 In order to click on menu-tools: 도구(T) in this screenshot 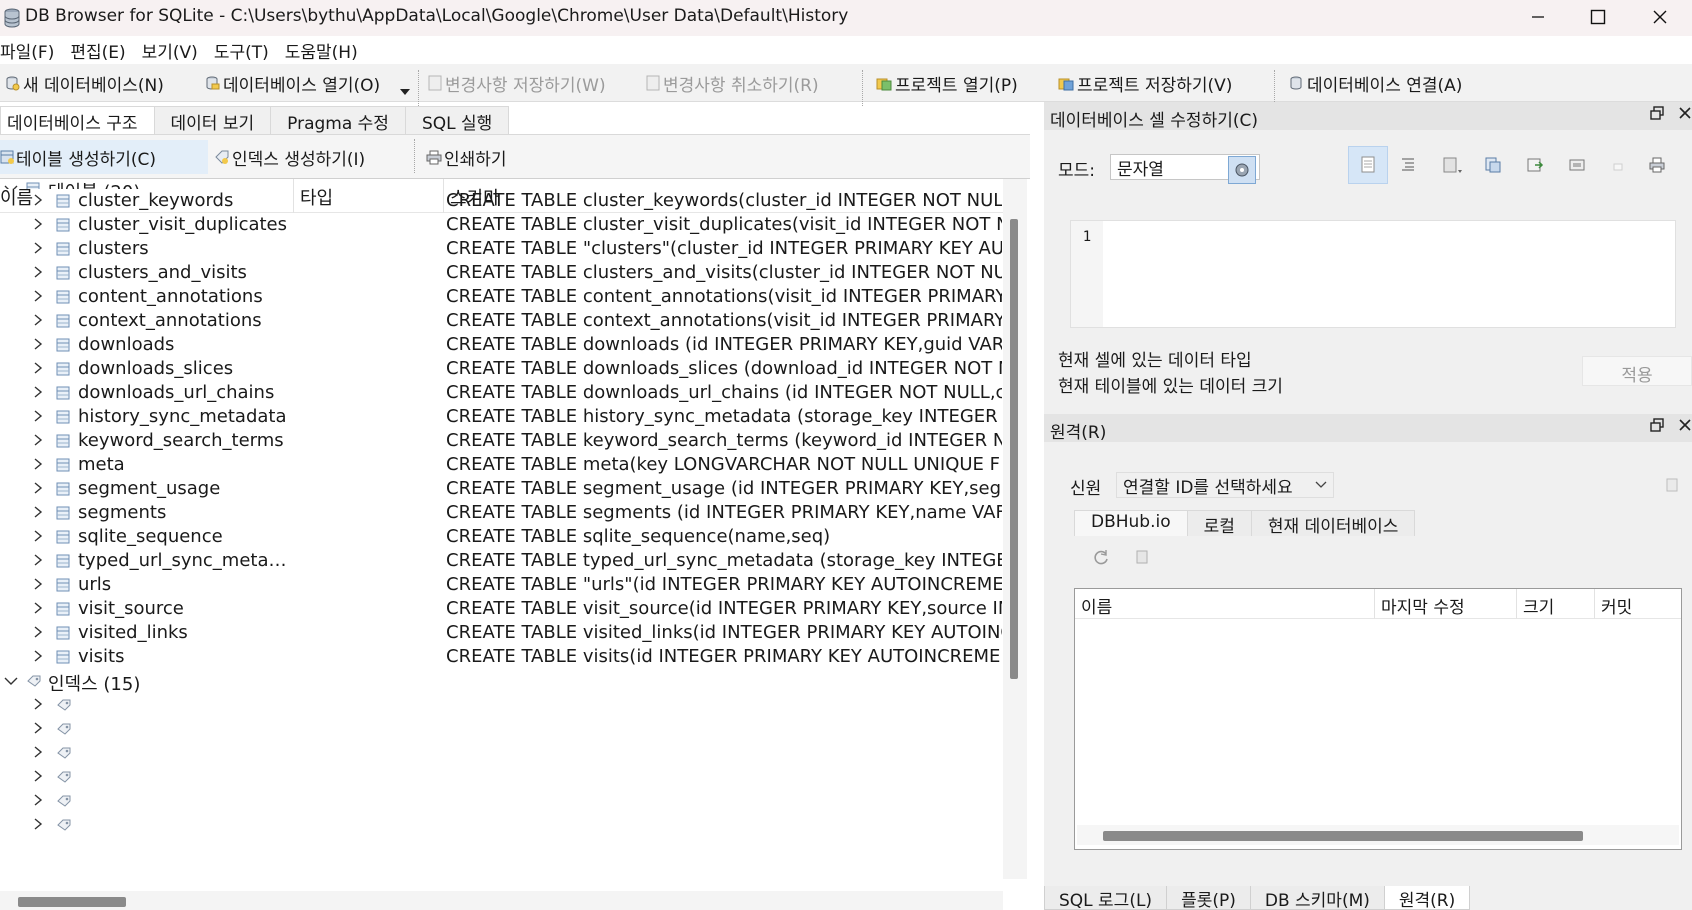, I will do `click(241, 50)`.